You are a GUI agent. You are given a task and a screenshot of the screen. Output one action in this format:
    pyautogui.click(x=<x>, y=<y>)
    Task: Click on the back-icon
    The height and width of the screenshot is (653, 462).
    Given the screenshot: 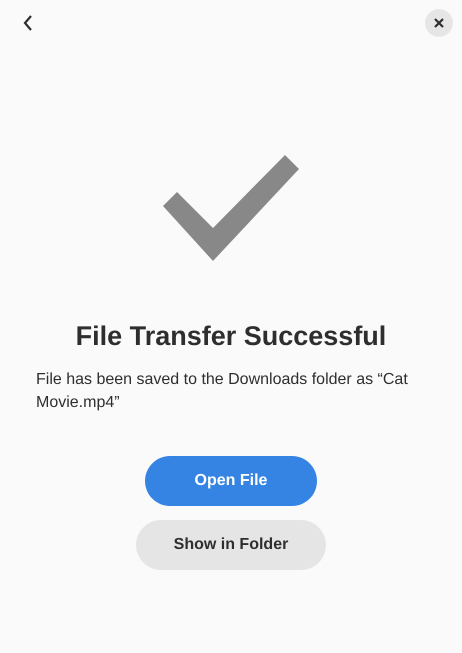 What is the action you would take?
    pyautogui.click(x=28, y=23)
    